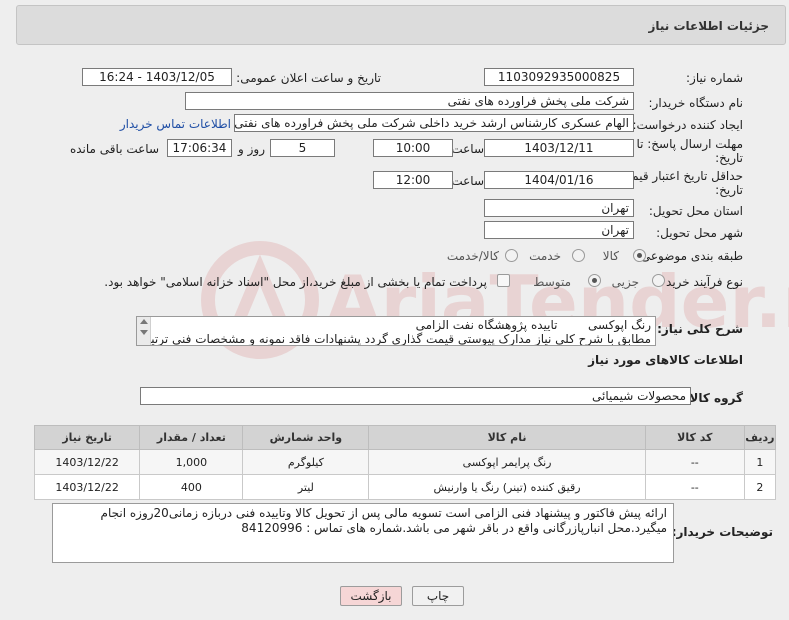  Describe the element at coordinates (251, 149) in the screenshot. I see `deadline-days-label: روز و` at that location.